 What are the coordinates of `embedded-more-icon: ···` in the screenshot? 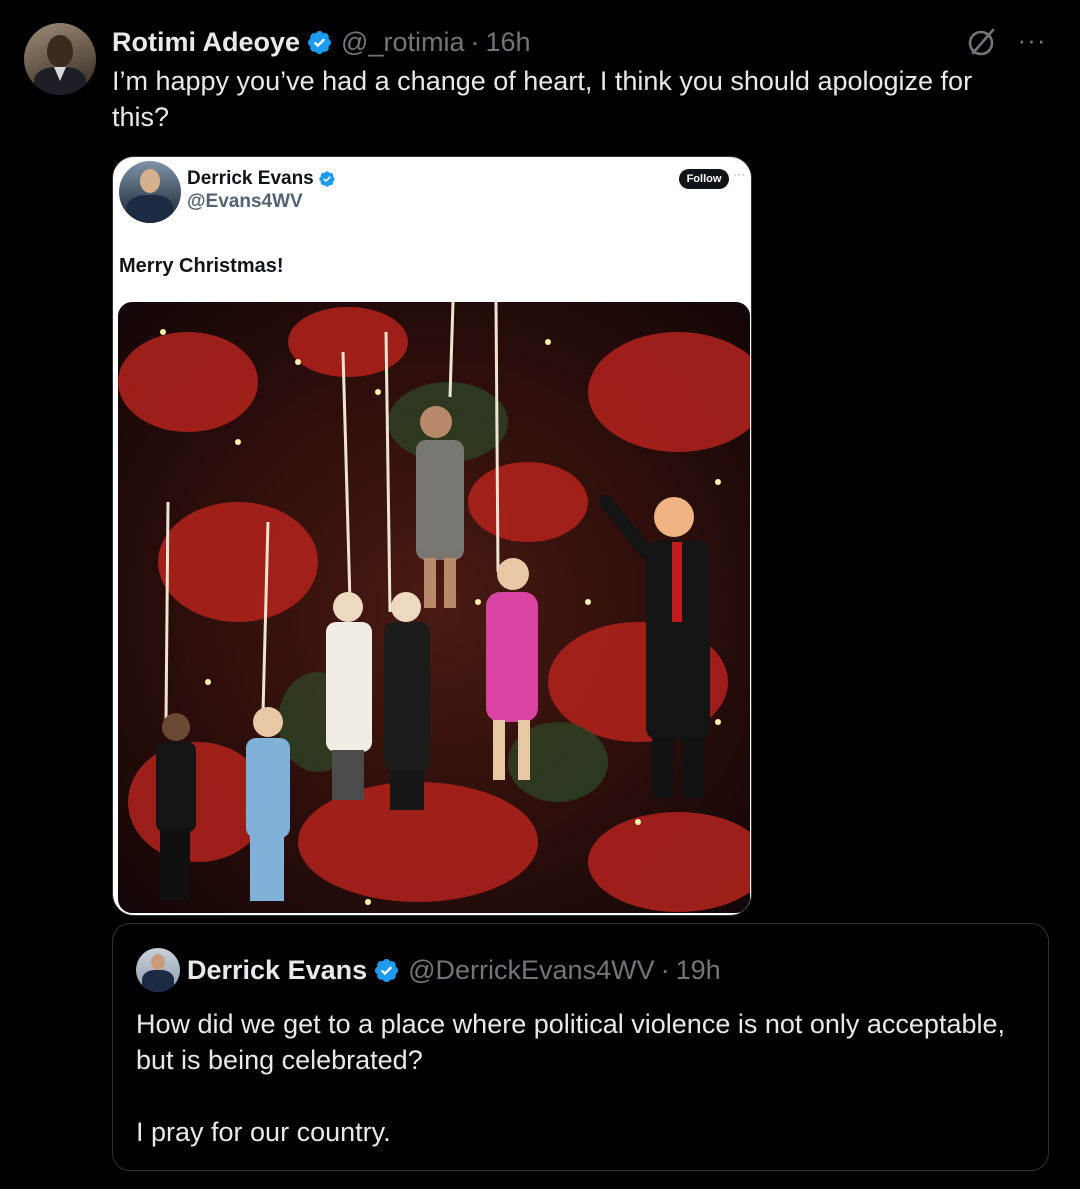 It's located at (739, 174).